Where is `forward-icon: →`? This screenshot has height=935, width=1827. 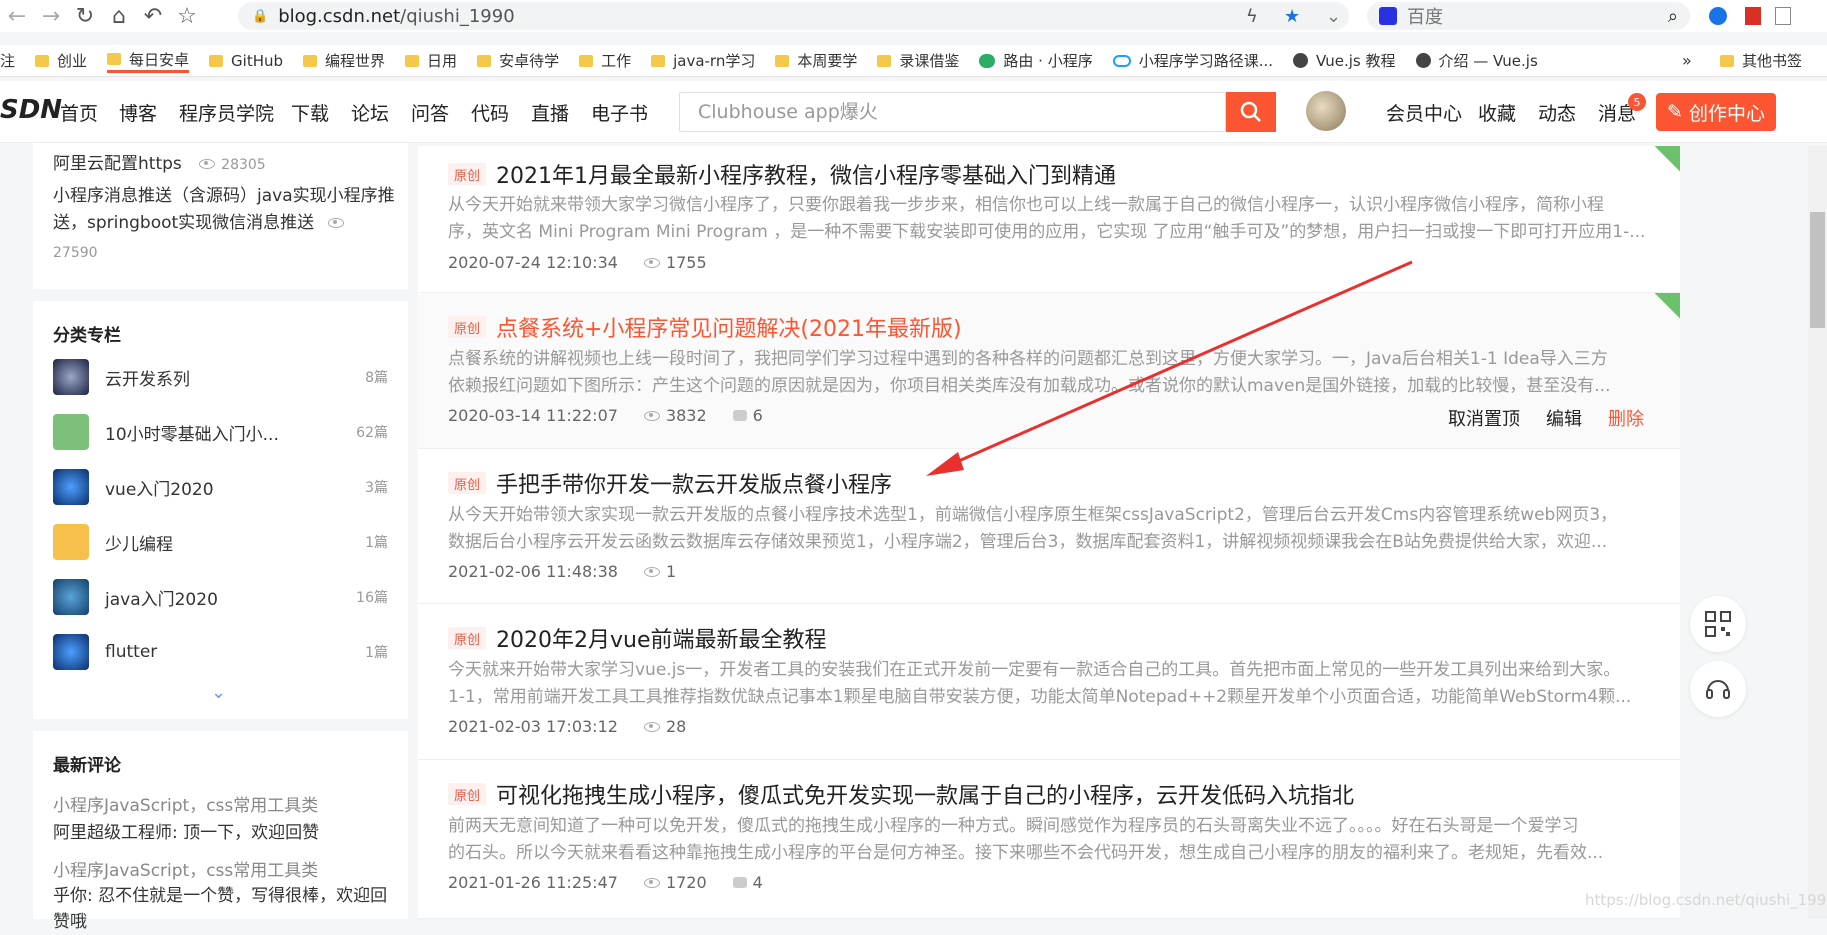
forward-icon: → is located at coordinates (51, 16).